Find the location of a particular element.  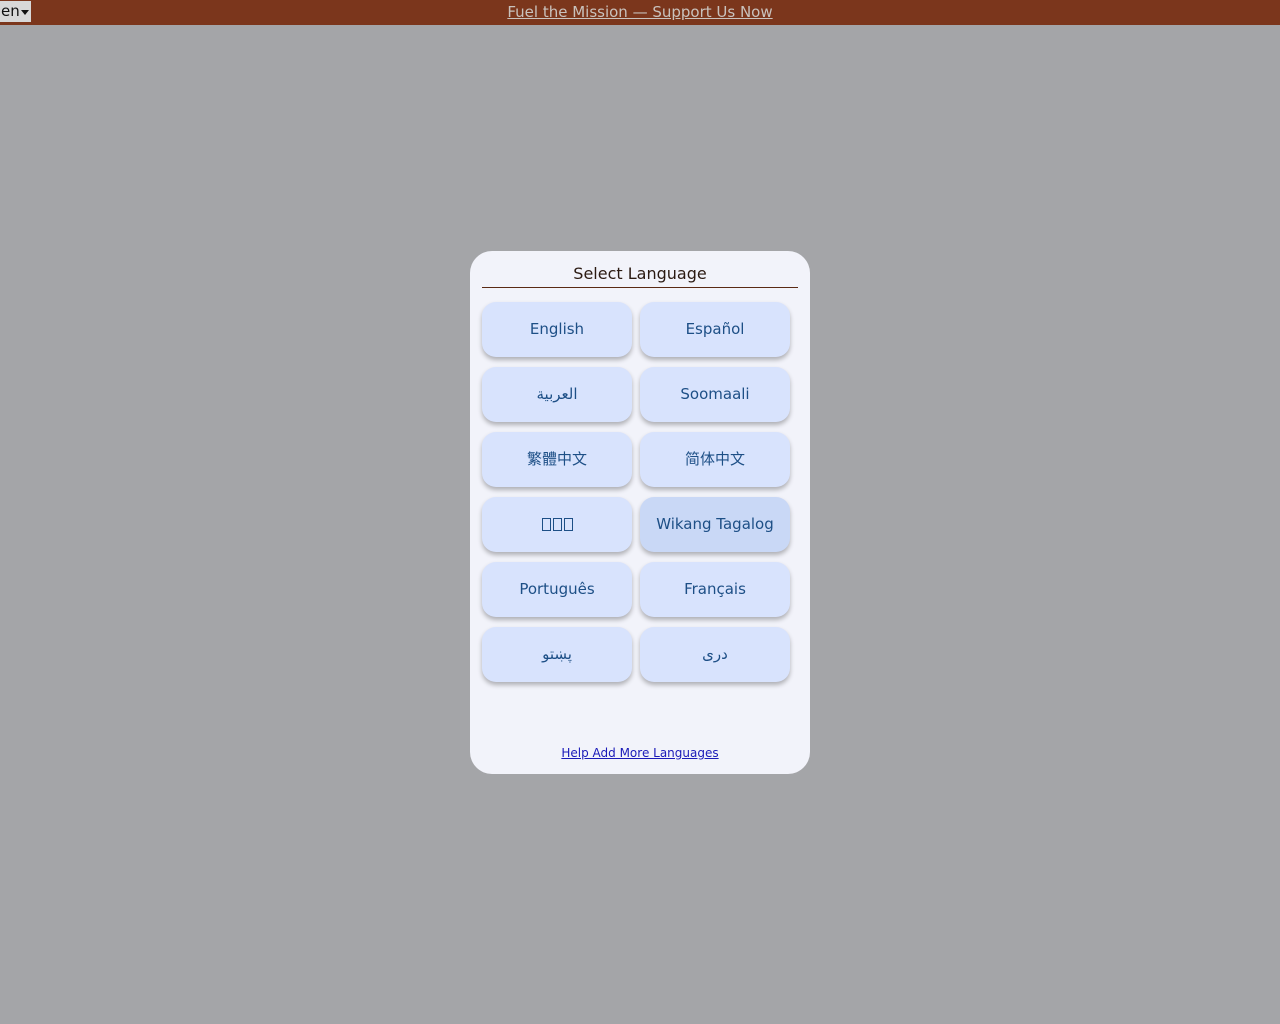

language-button-pashto: پښتو is located at coordinates (557, 654).